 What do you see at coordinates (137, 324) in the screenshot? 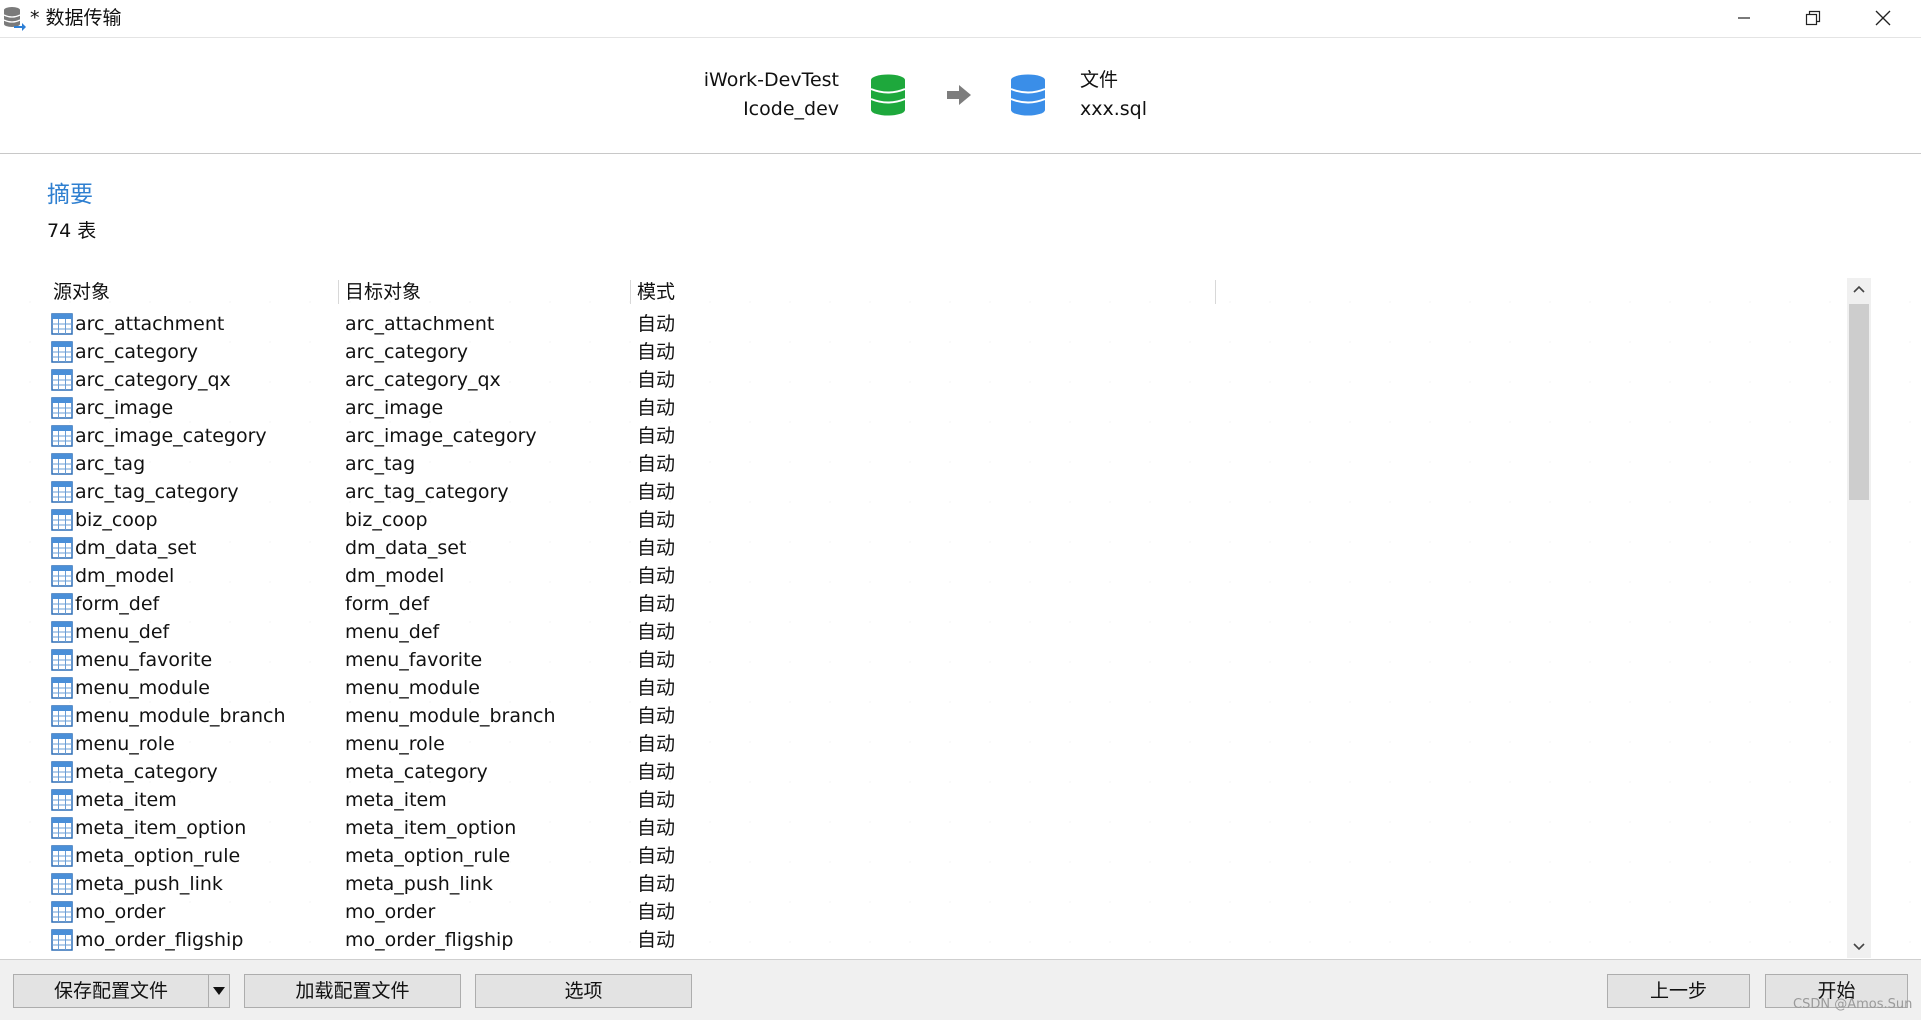
I see `source-object-cell: arc_attachment` at bounding box center [137, 324].